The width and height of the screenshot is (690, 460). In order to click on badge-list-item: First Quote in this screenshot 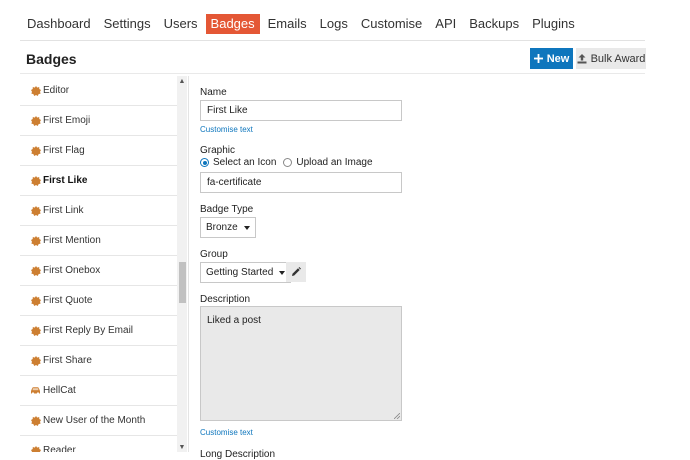, I will do `click(100, 301)`.